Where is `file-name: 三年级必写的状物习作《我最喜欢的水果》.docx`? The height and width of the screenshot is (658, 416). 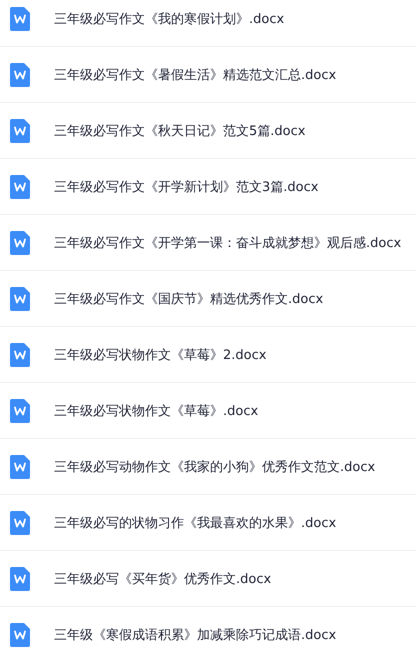 file-name: 三年级必写的状物习作《我最喜欢的水果》.docx is located at coordinates (195, 523).